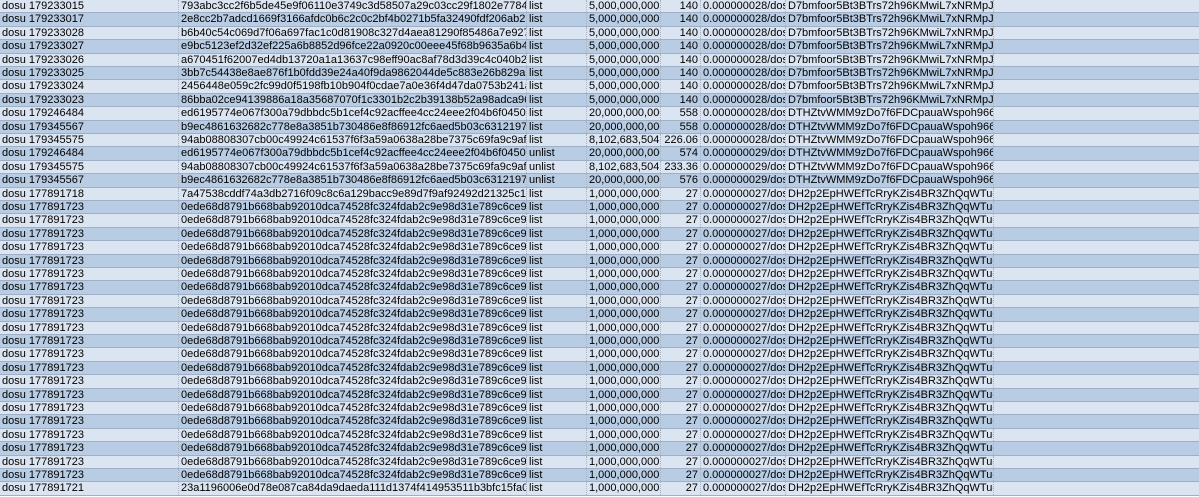 This screenshot has height=497, width=1199. I want to click on cell-unit-price: 0.000000029/dosu, so click(743, 180).